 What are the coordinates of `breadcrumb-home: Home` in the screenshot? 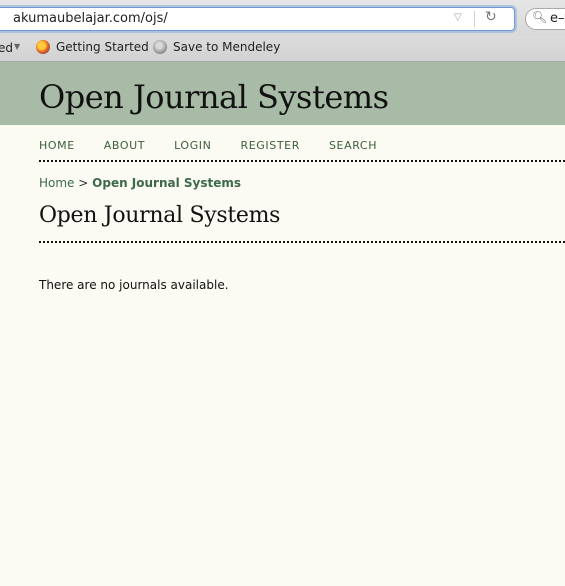 It's located at (56, 183).